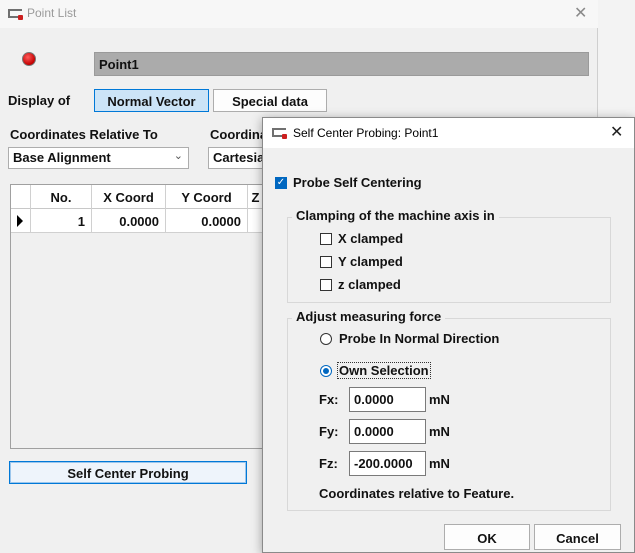  Describe the element at coordinates (52, 13) in the screenshot. I see `window-title: Point List` at that location.